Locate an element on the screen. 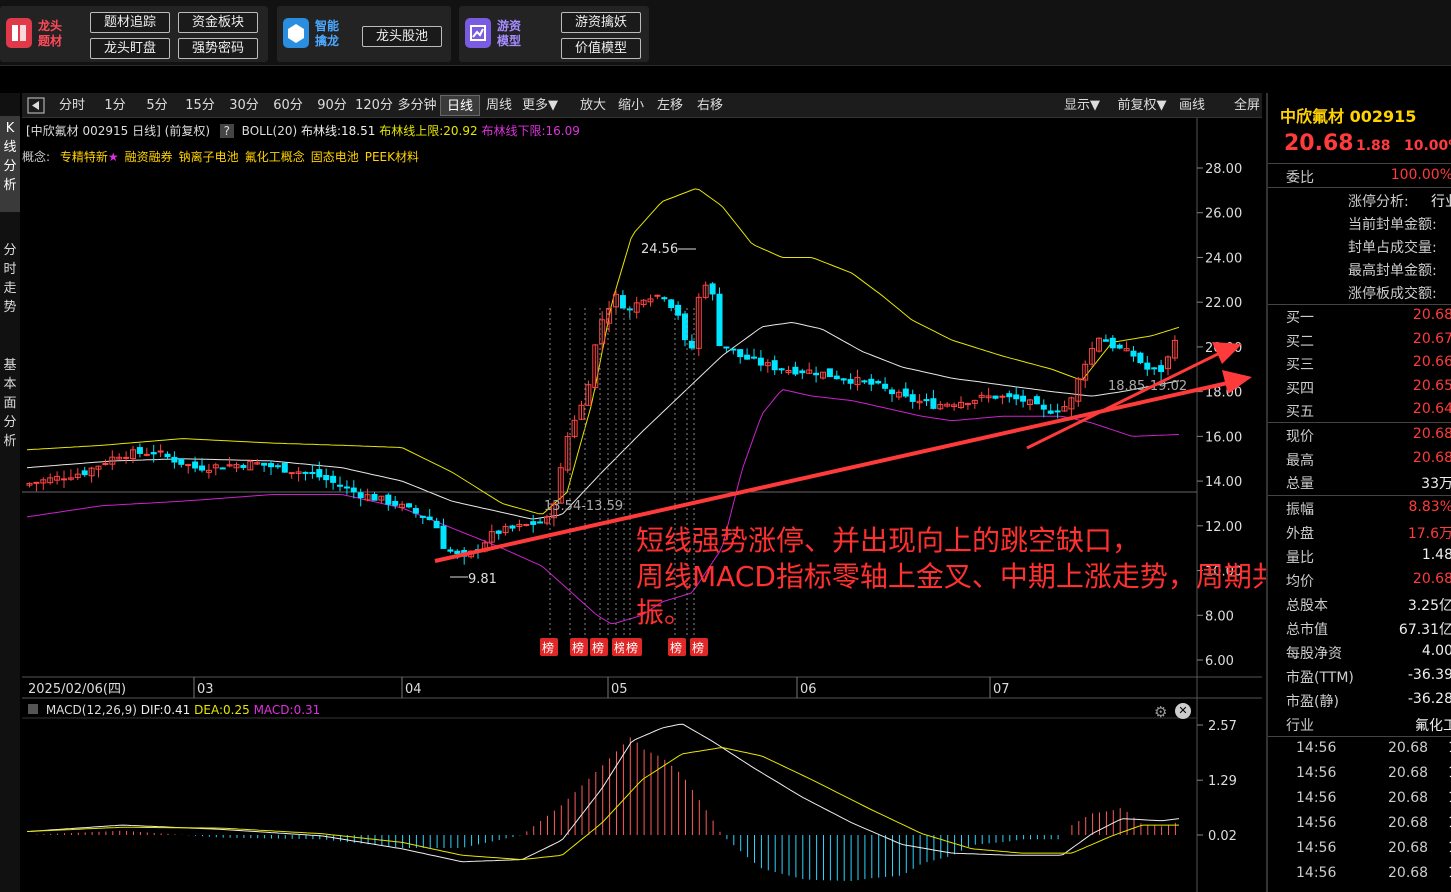 The width and height of the screenshot is (1451, 892). strong-code-button: 强势密码 is located at coordinates (218, 48).